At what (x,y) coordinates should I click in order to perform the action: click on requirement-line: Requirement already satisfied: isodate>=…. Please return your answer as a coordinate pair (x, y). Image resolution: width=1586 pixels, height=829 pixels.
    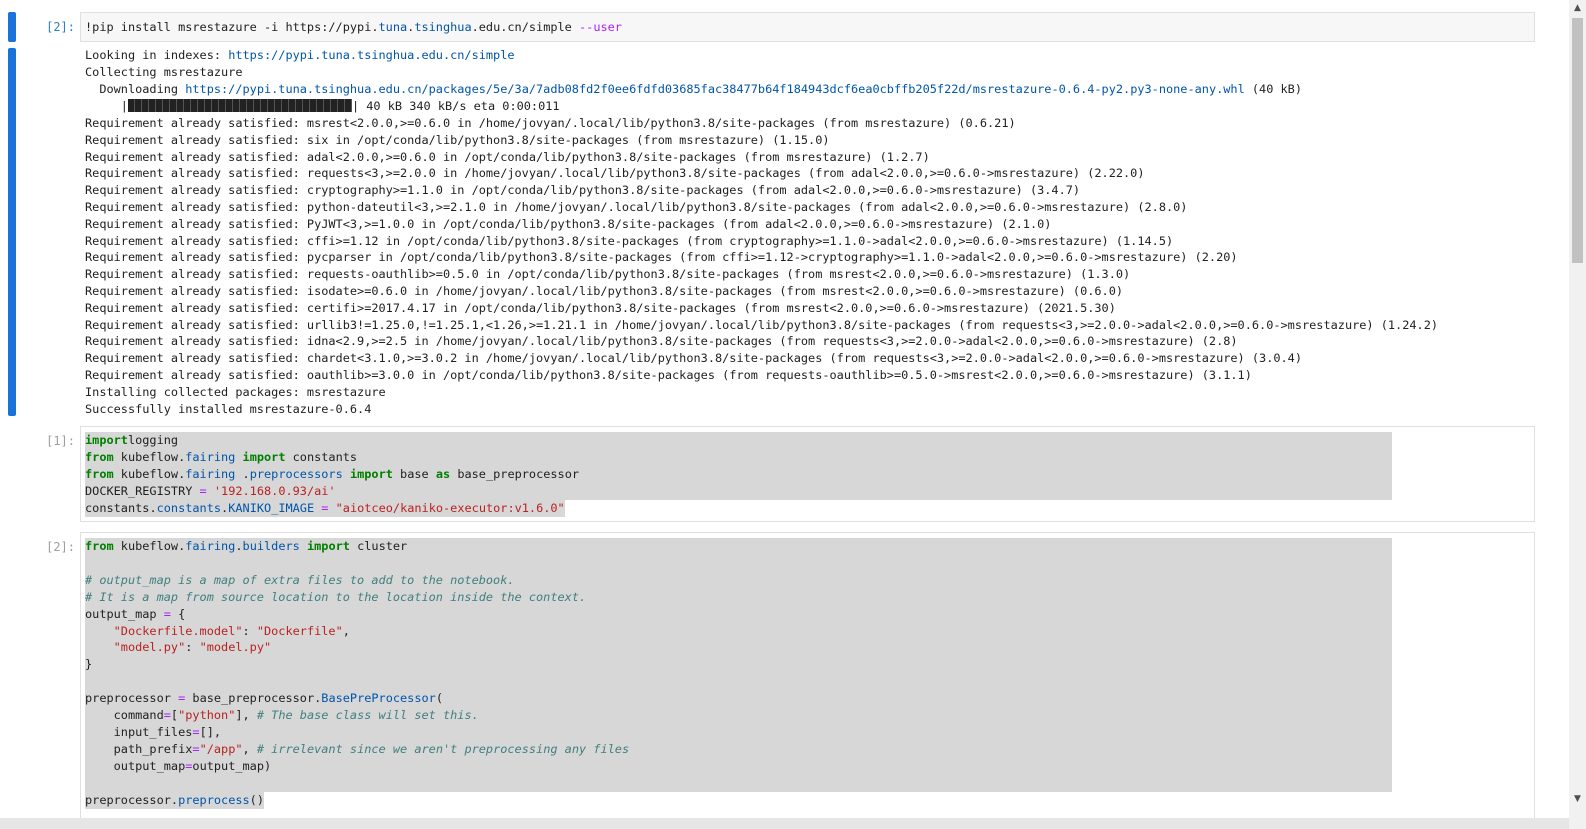
    Looking at the image, I should click on (604, 291).